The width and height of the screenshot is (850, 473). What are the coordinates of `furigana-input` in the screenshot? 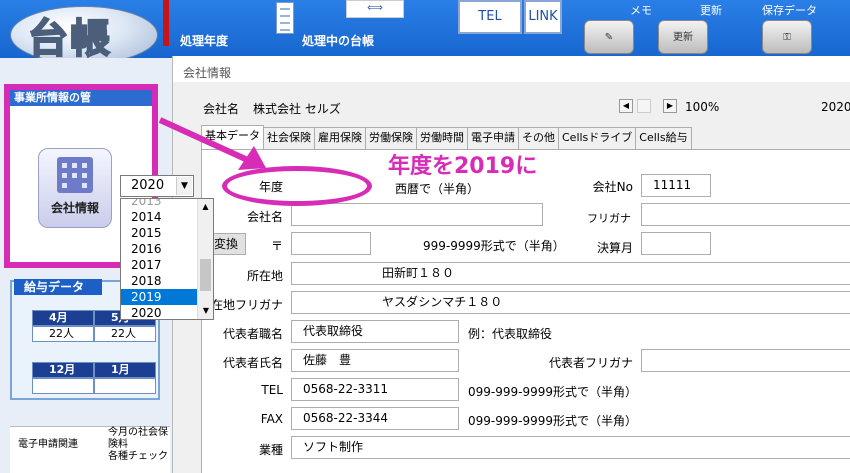 It's located at (745, 214).